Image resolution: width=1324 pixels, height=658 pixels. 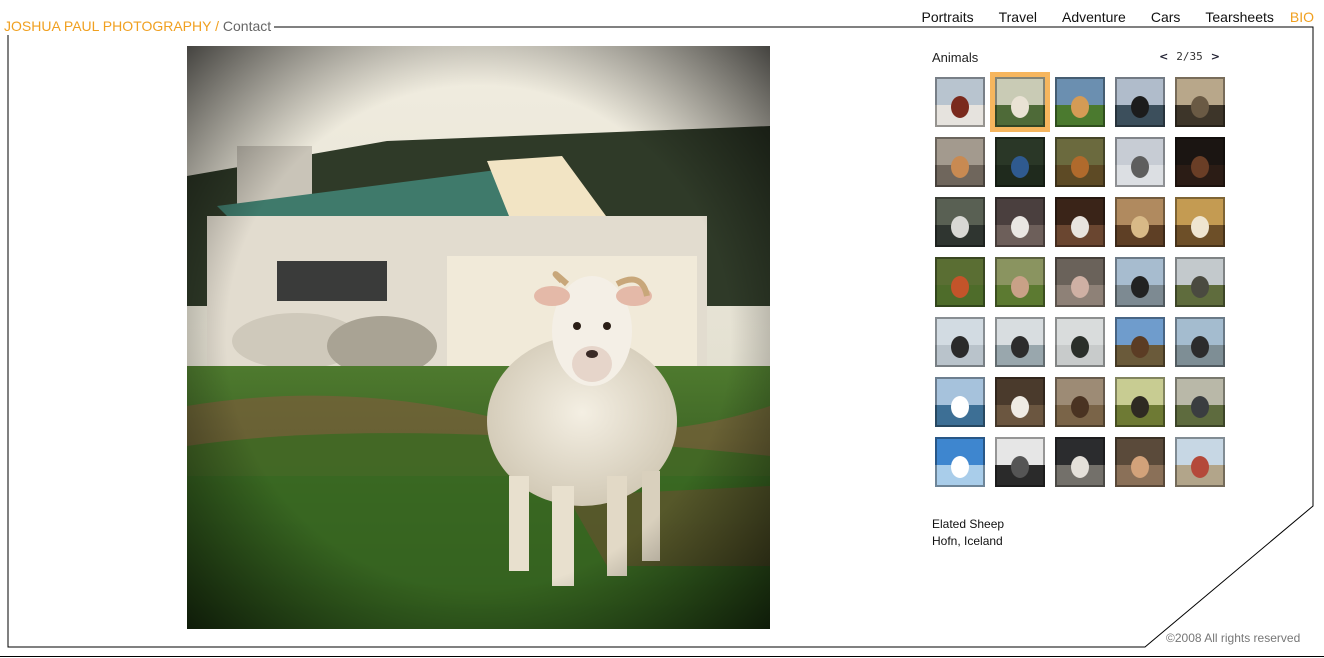 I want to click on gallery-category-title: Animals, so click(x=955, y=57).